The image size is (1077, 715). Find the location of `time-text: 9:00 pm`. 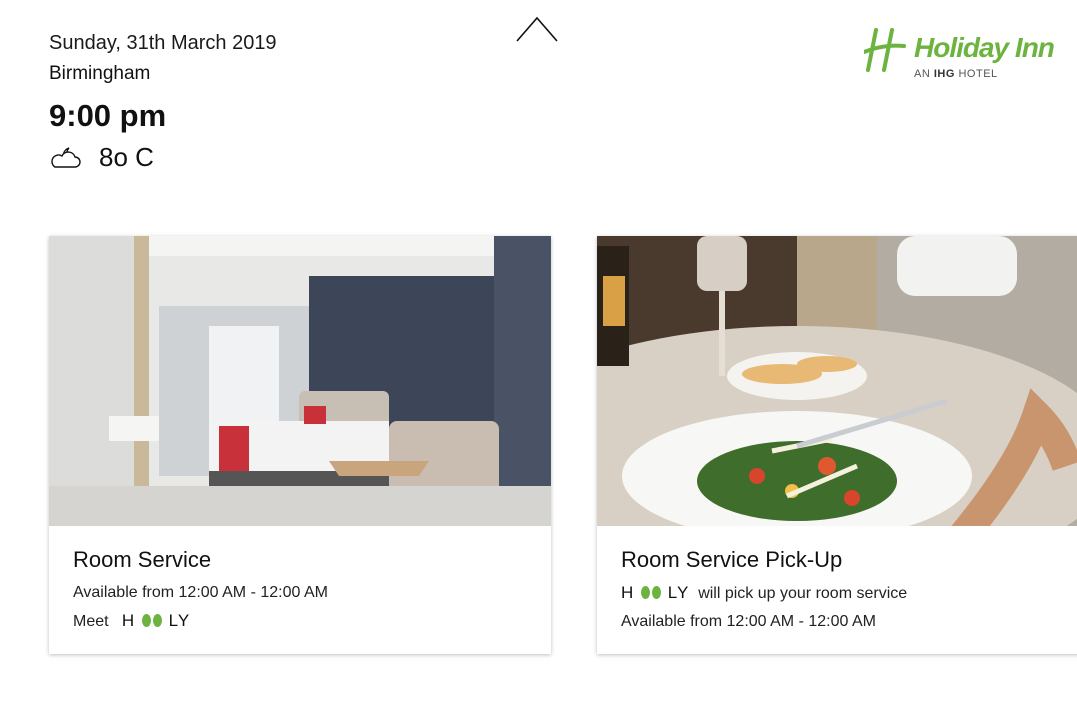

time-text: 9:00 pm is located at coordinates (108, 115).